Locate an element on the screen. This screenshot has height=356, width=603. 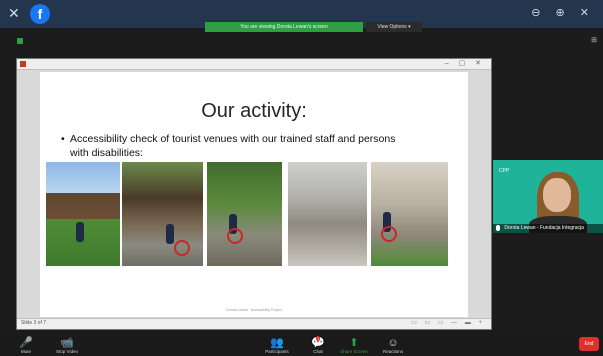
facebook-icon: f is located at coordinates (40, 14).